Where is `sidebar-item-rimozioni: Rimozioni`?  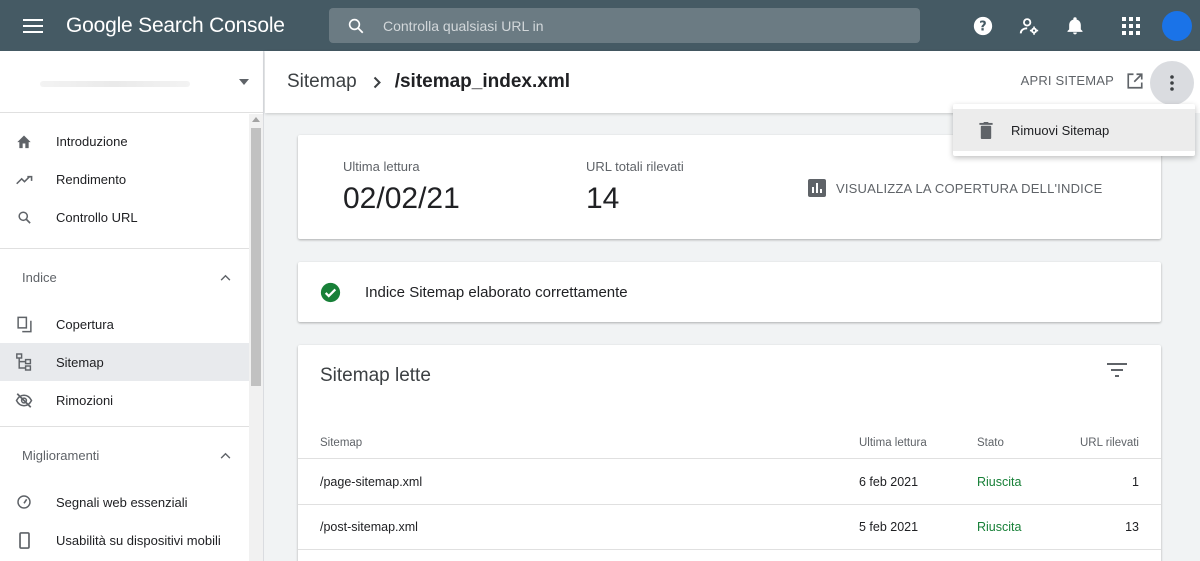
sidebar-item-rimozioni: Rimozioni is located at coordinates (124, 400).